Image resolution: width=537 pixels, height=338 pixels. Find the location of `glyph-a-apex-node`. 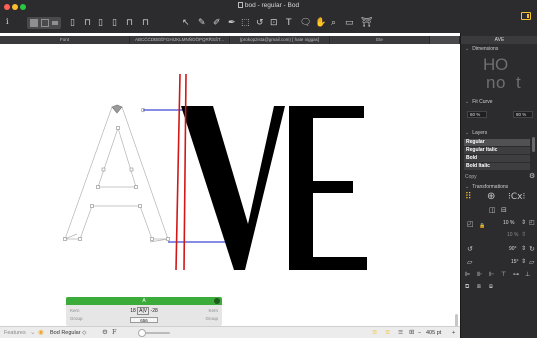

glyph-a-apex-node is located at coordinates (117, 109).